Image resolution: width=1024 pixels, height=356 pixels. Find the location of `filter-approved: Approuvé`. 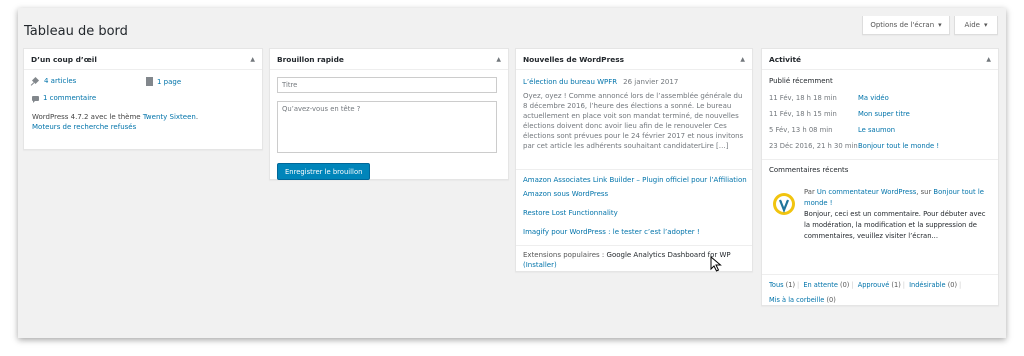

filter-approved: Approuvé is located at coordinates (874, 285).